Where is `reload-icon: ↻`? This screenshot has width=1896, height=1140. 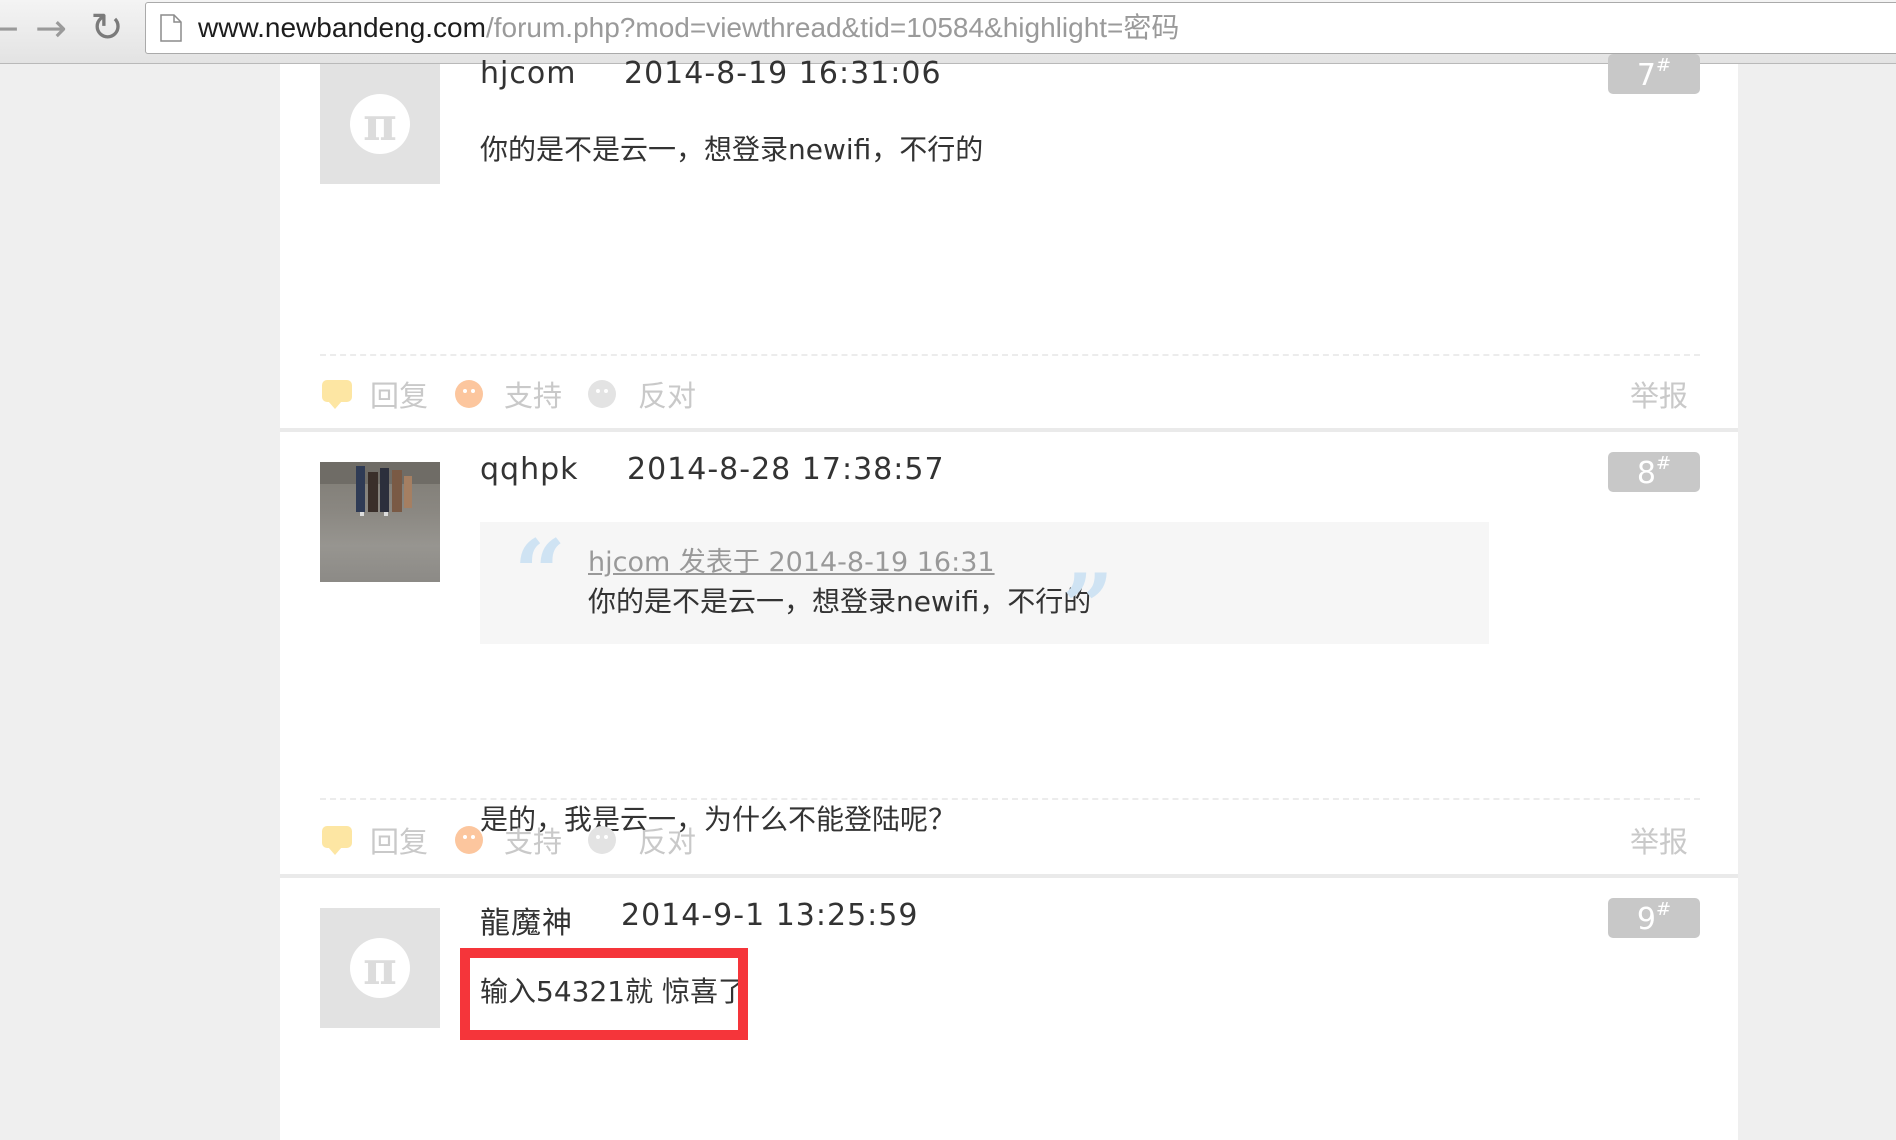
reload-icon: ↻ is located at coordinates (107, 28).